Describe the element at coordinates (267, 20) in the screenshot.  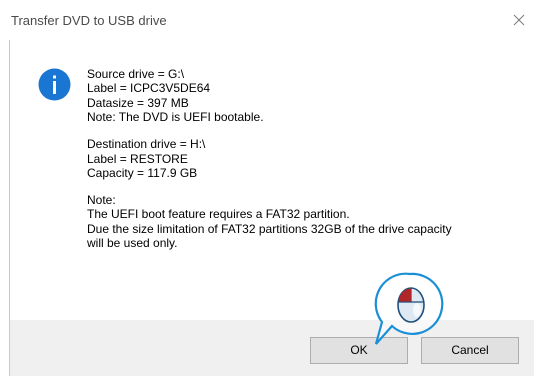
I see `title-bar: Transfer DVD to USB drive` at that location.